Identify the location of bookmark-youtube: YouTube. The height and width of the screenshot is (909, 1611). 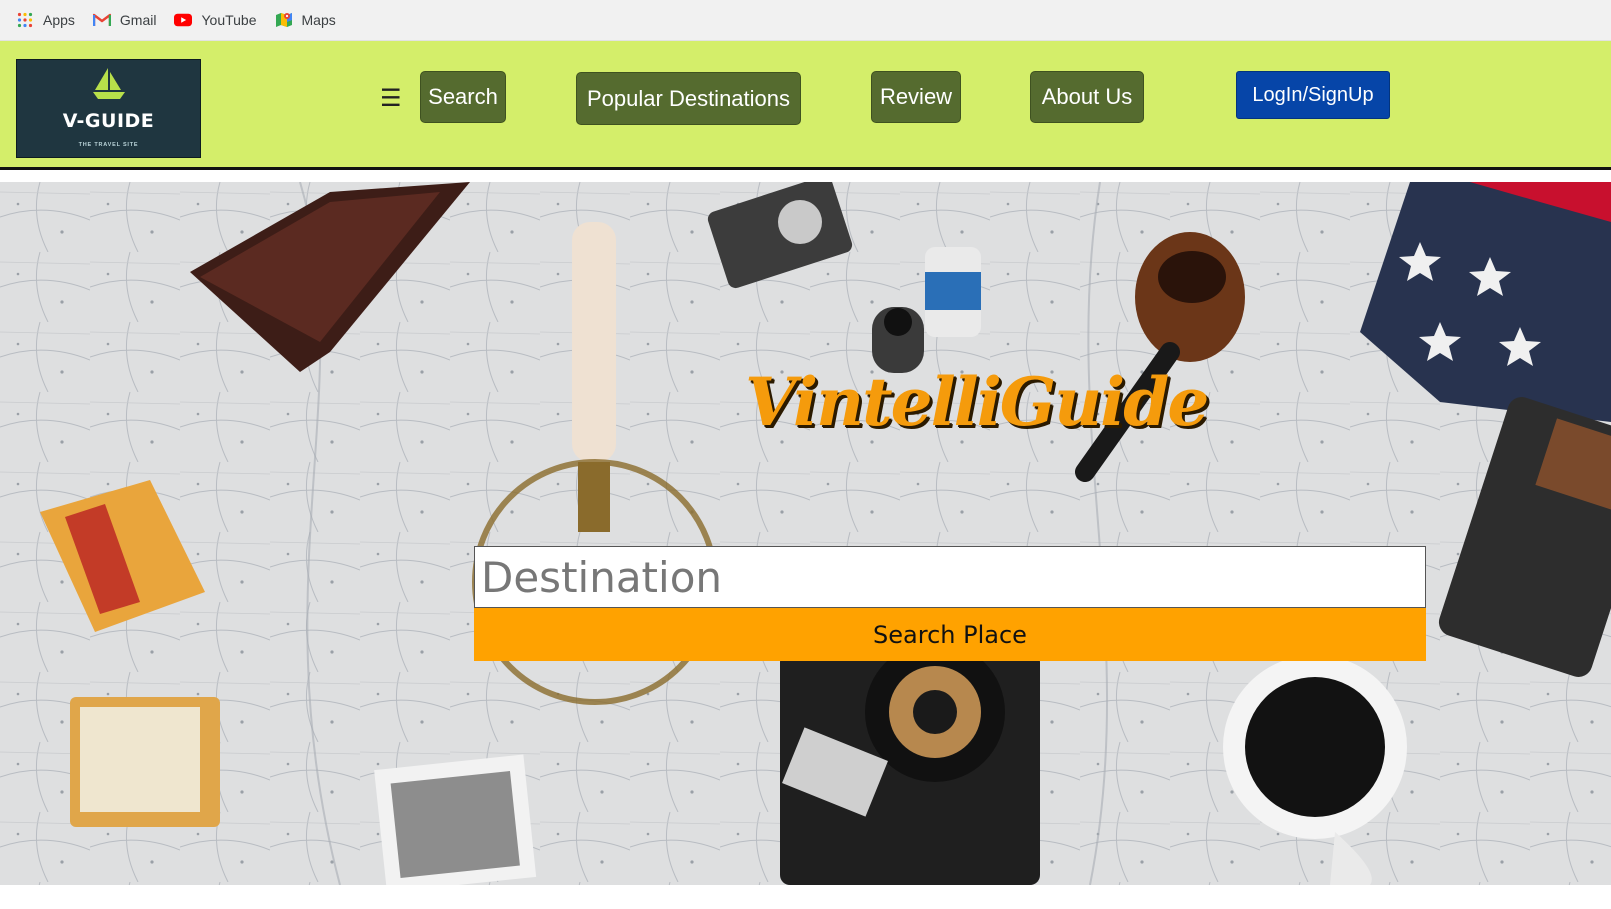
(215, 20).